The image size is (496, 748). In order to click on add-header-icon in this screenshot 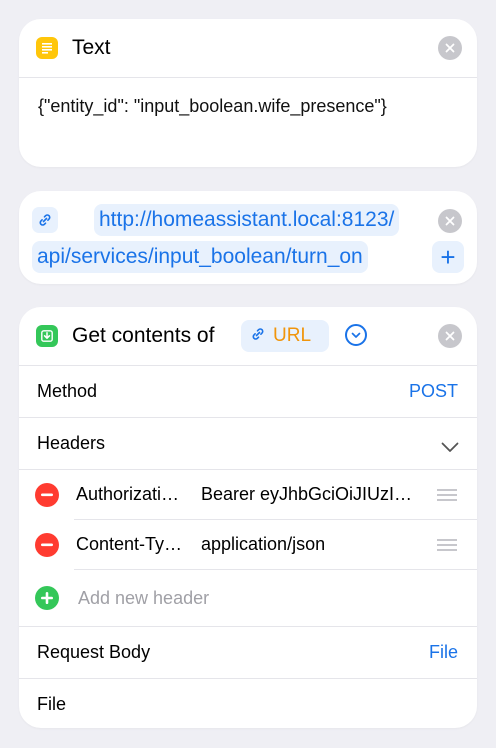, I will do `click(47, 598)`.